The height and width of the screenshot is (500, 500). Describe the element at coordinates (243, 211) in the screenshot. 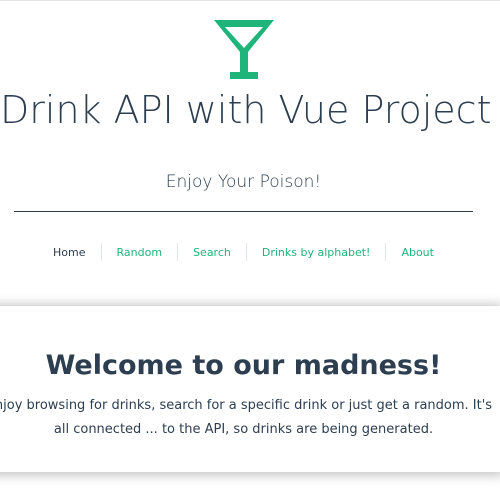

I see `header-divider` at that location.